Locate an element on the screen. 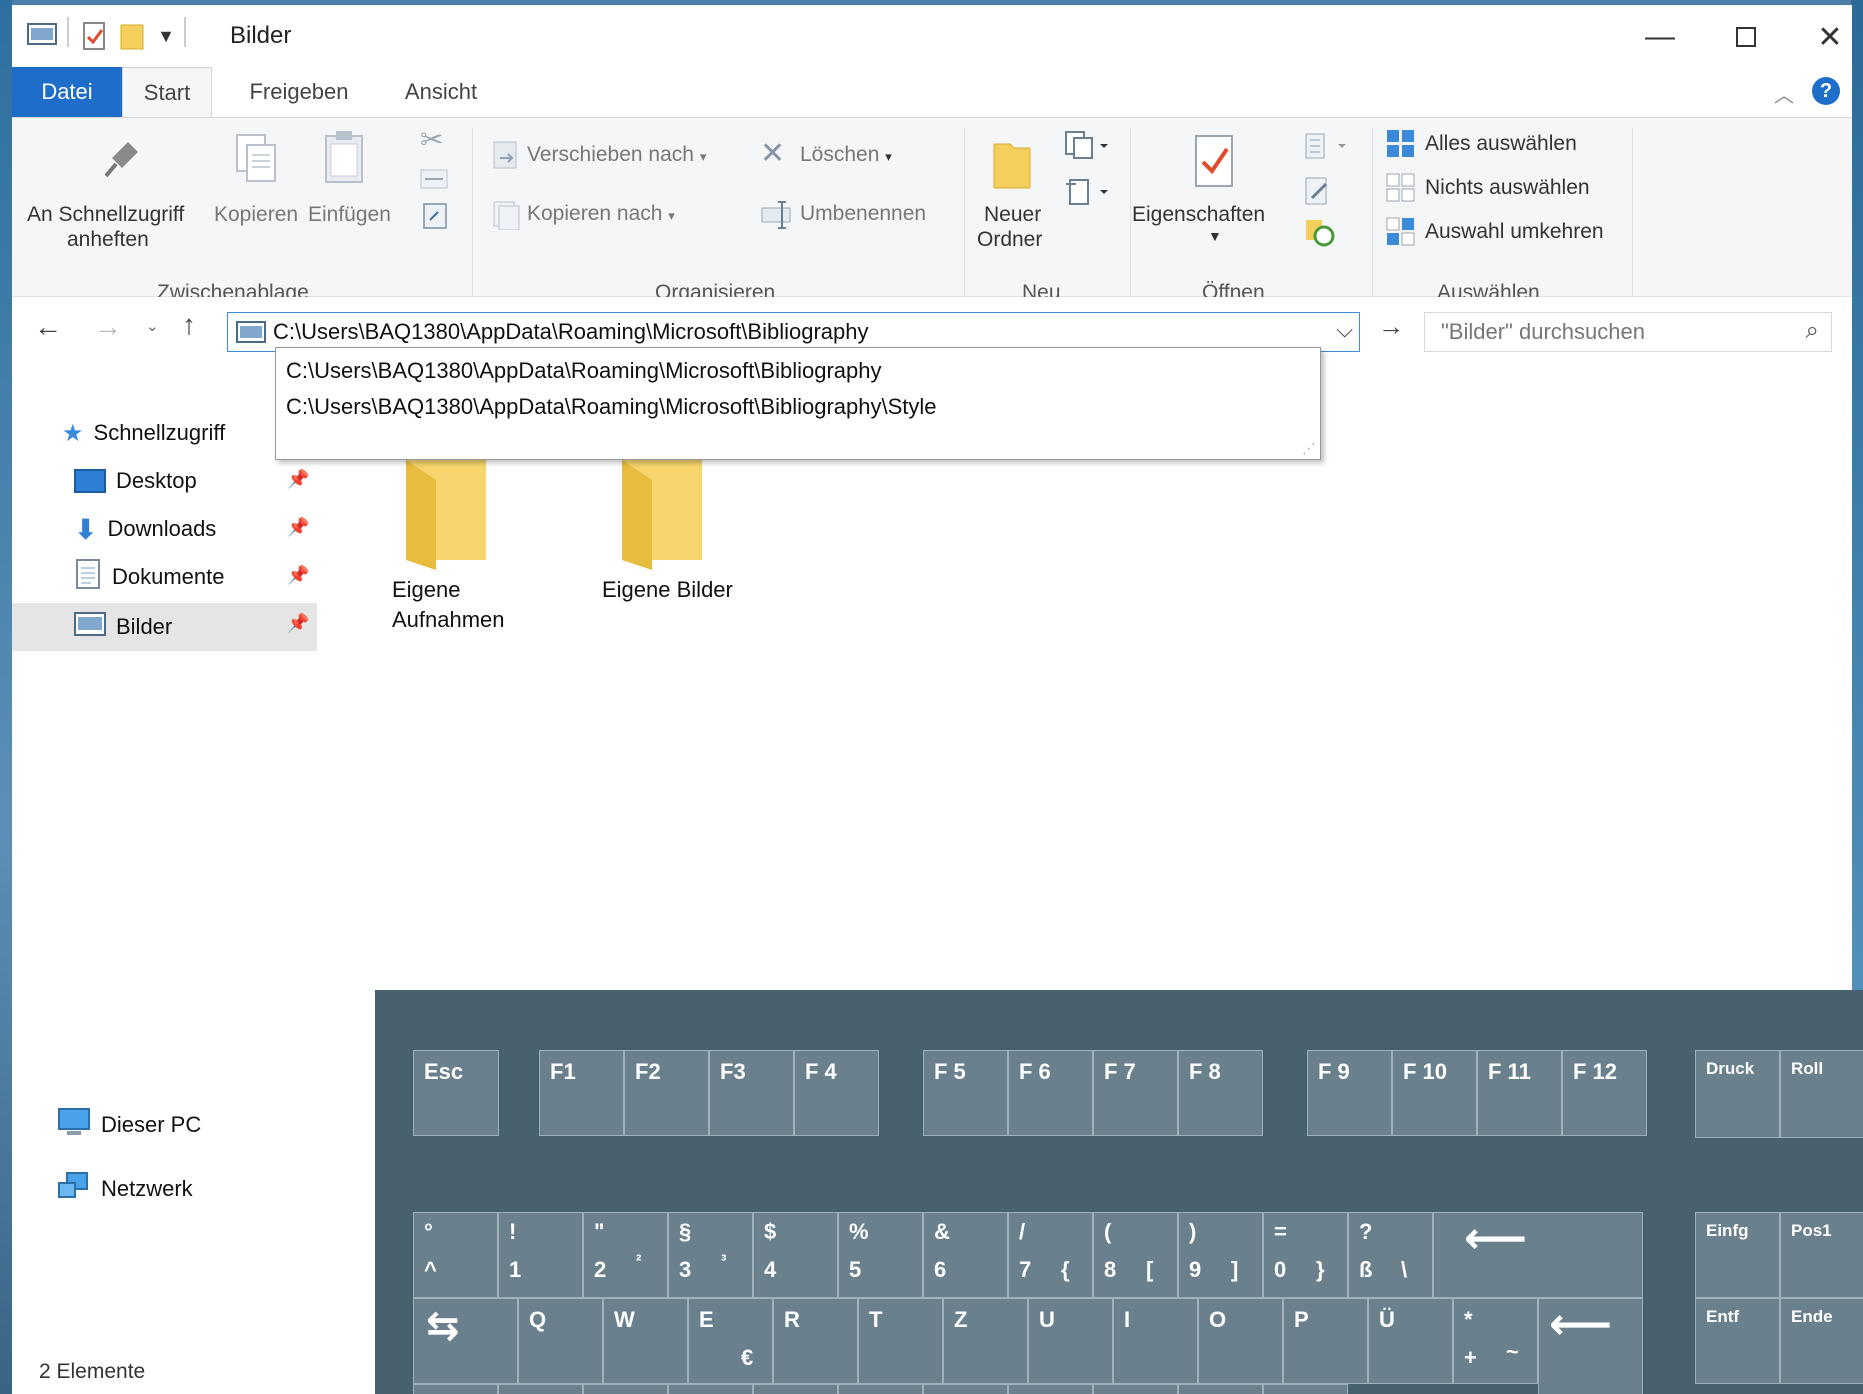 The image size is (1863, 1394). tab-start: Start is located at coordinates (167, 92).